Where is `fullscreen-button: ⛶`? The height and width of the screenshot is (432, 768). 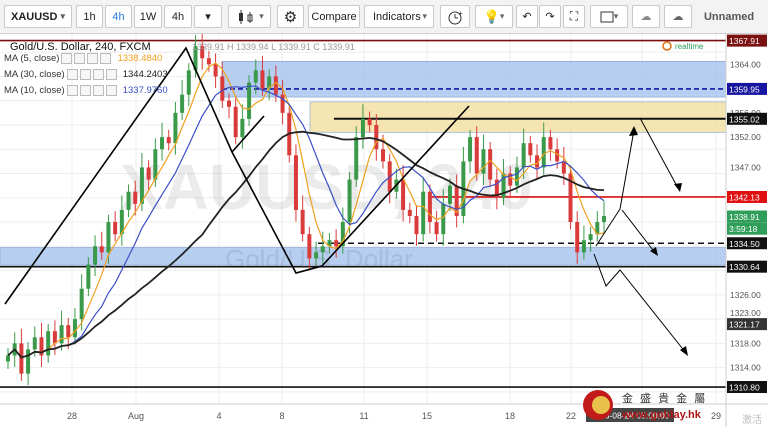 fullscreen-button: ⛶ is located at coordinates (574, 16).